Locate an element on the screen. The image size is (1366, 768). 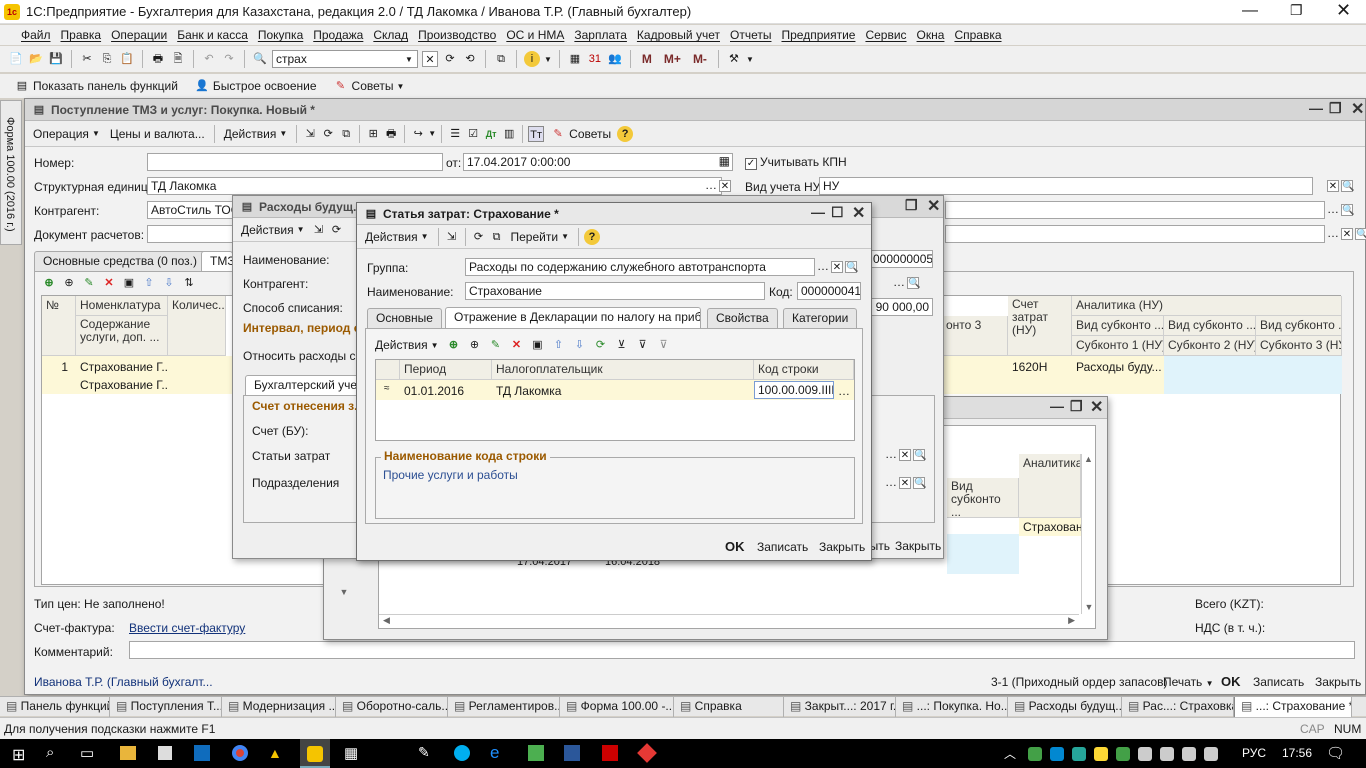
contragent-input-tail is located at coordinates (1135, 210).